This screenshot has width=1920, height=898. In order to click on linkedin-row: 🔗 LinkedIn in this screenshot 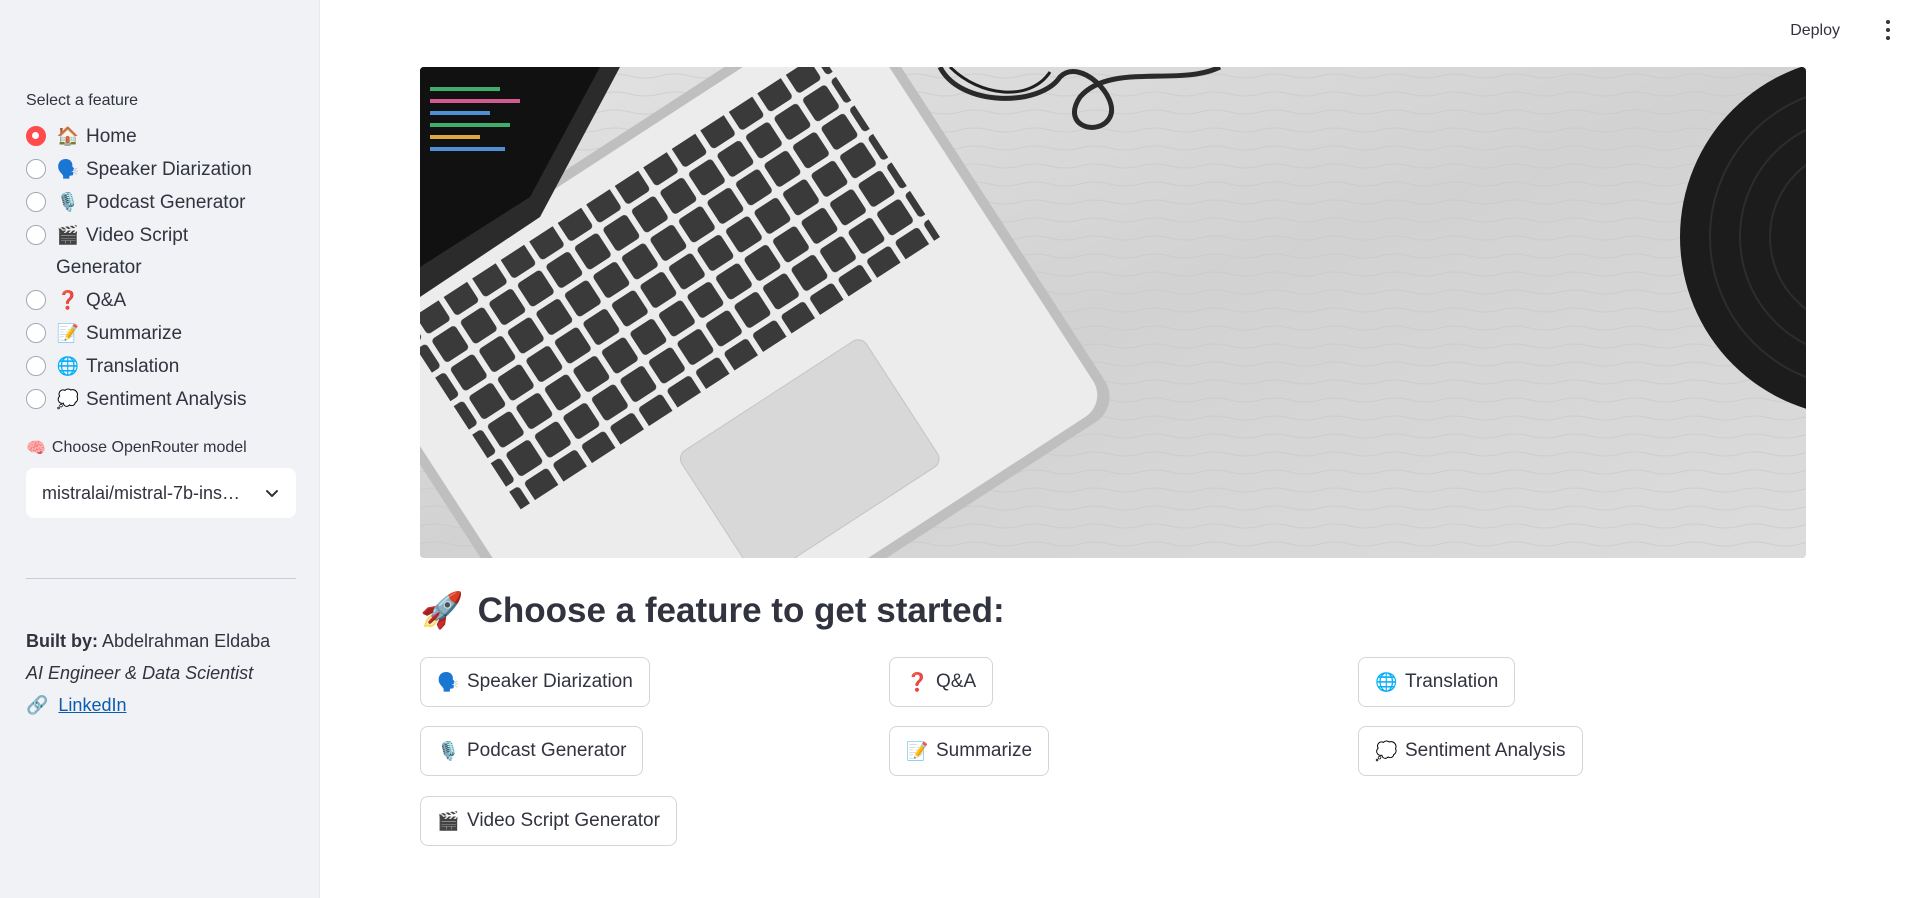, I will do `click(161, 705)`.